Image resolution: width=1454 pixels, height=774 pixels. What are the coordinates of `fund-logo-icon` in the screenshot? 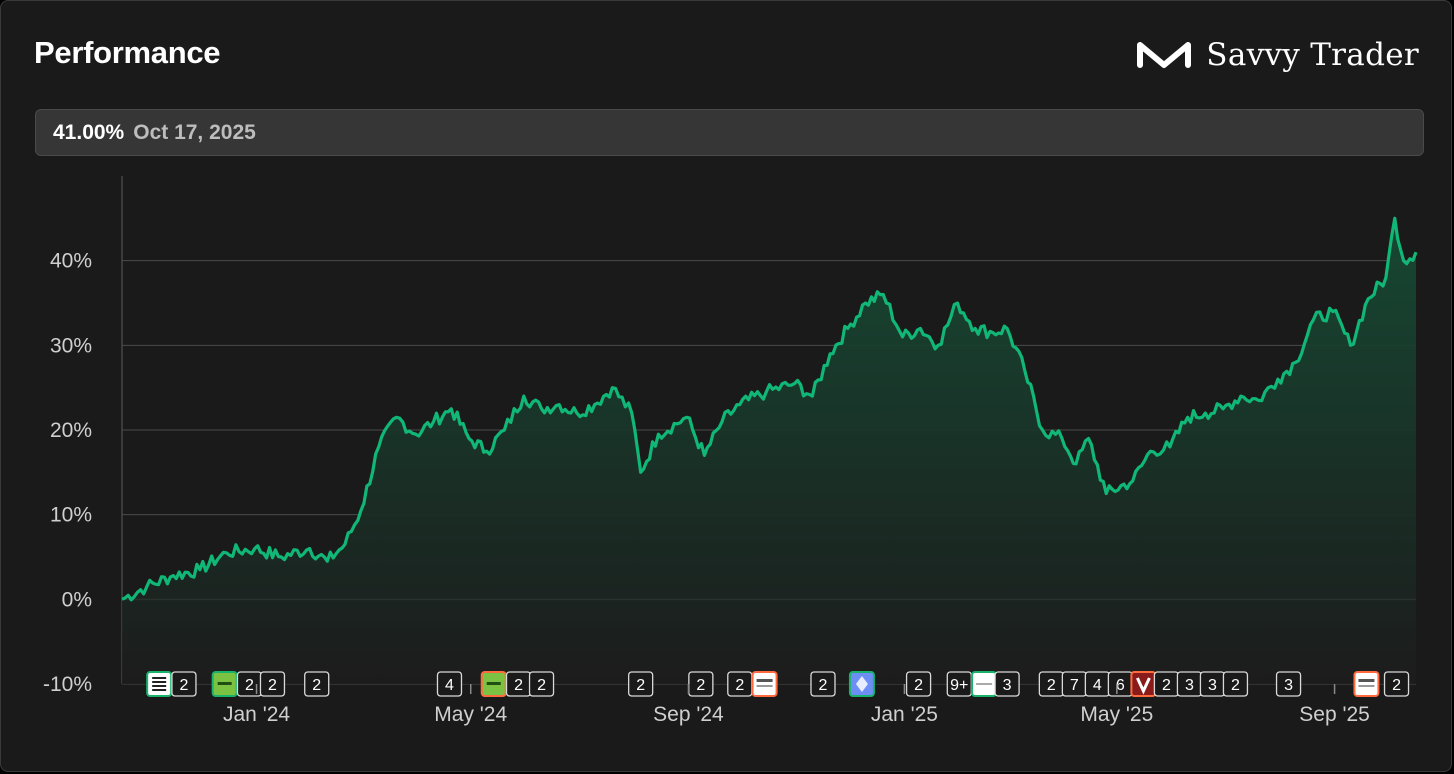 It's located at (984, 684).